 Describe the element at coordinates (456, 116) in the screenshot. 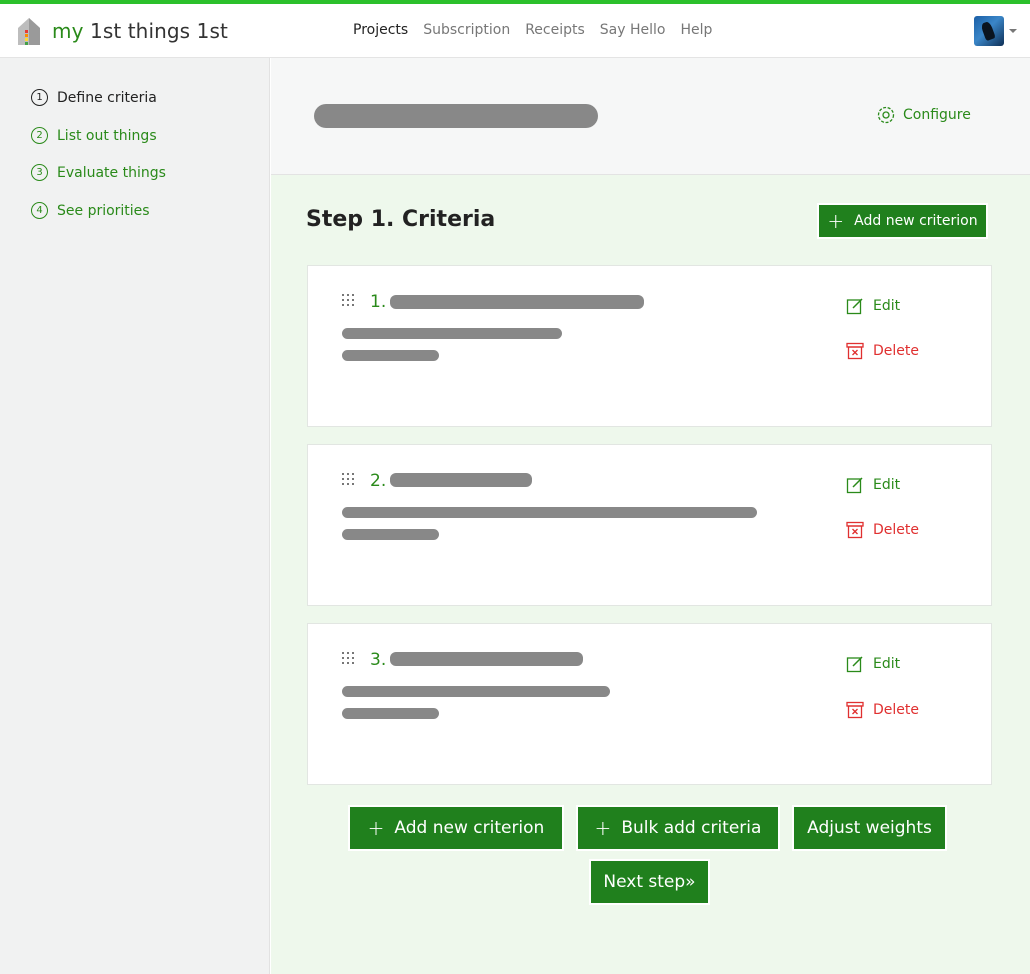

I see `project-title-redacted` at that location.